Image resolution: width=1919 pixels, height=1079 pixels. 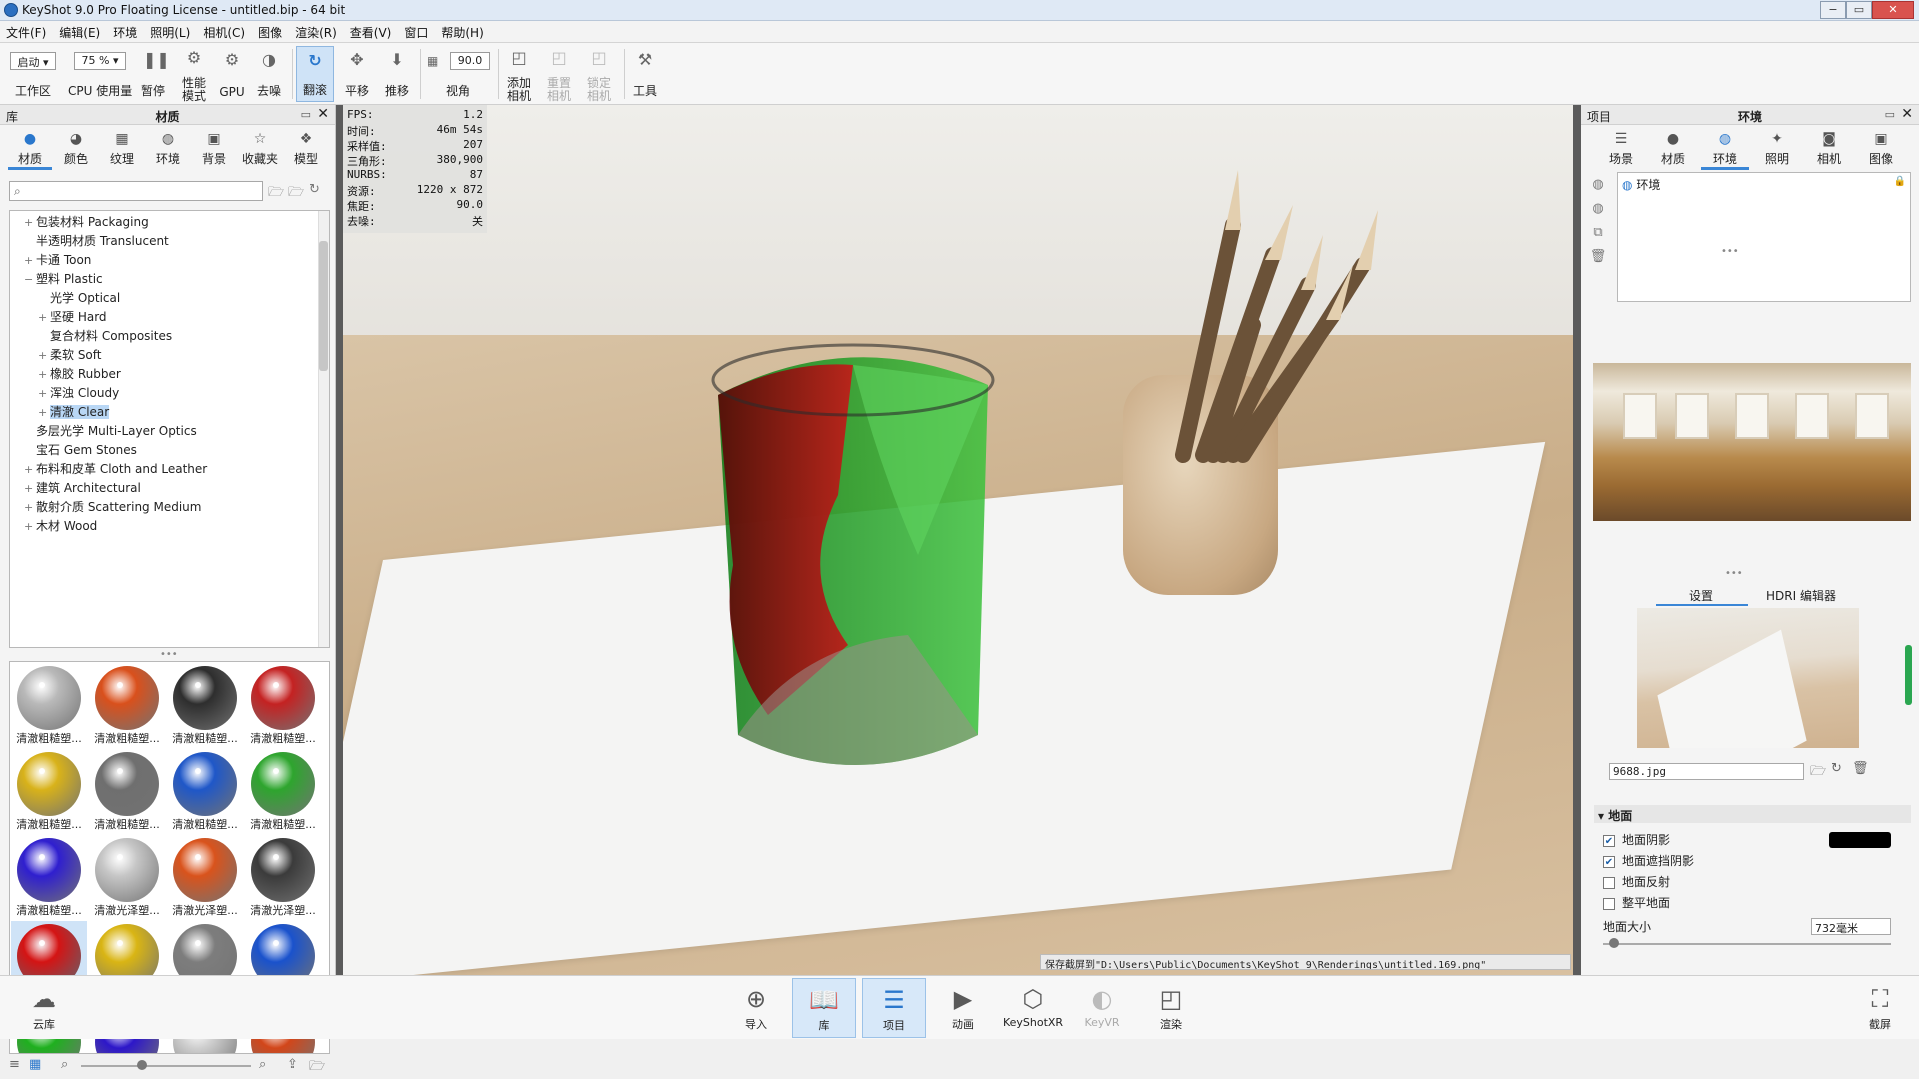 What do you see at coordinates (1833, 10) in the screenshot?
I see `minimize-button: −` at bounding box center [1833, 10].